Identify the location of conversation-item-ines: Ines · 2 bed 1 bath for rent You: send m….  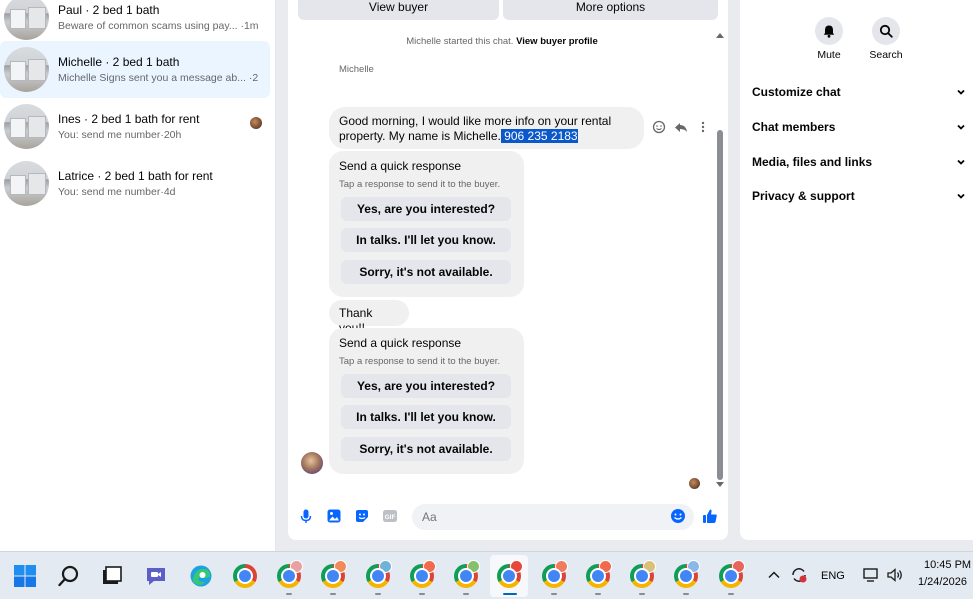
(135, 126).